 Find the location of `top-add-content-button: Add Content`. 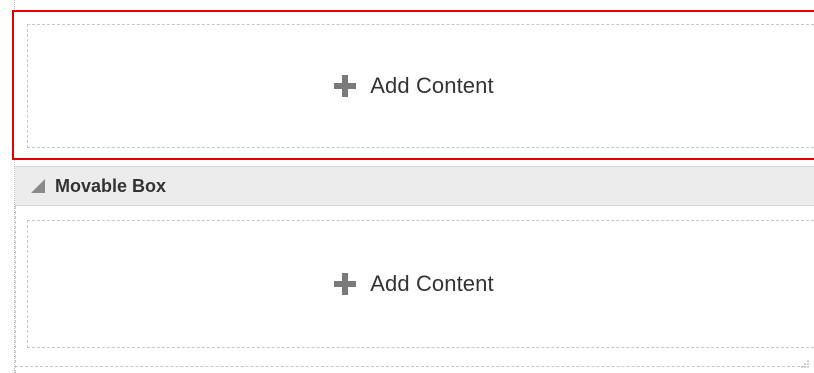

top-add-content-button: Add Content is located at coordinates (414, 86).